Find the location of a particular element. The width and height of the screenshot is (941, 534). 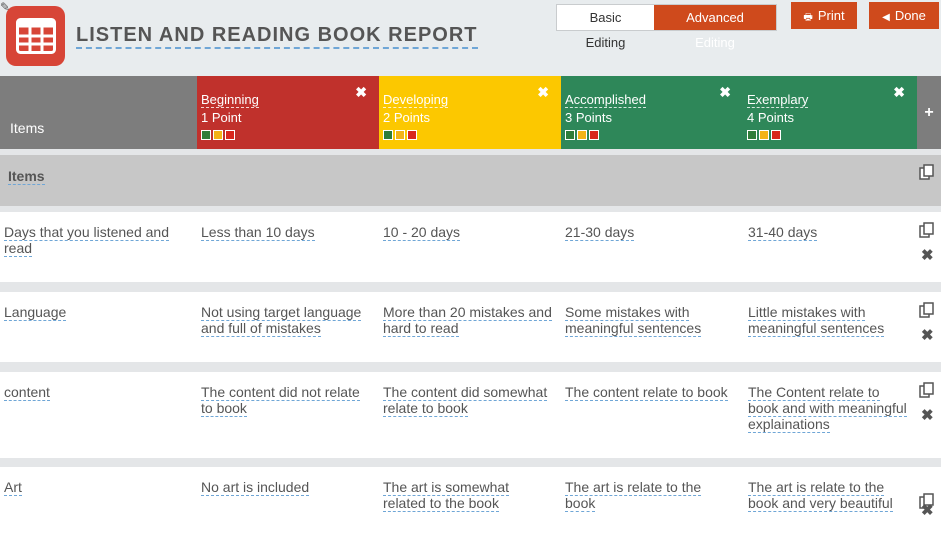

level-cell: The content did somewhat relate to book is located at coordinates (468, 400).